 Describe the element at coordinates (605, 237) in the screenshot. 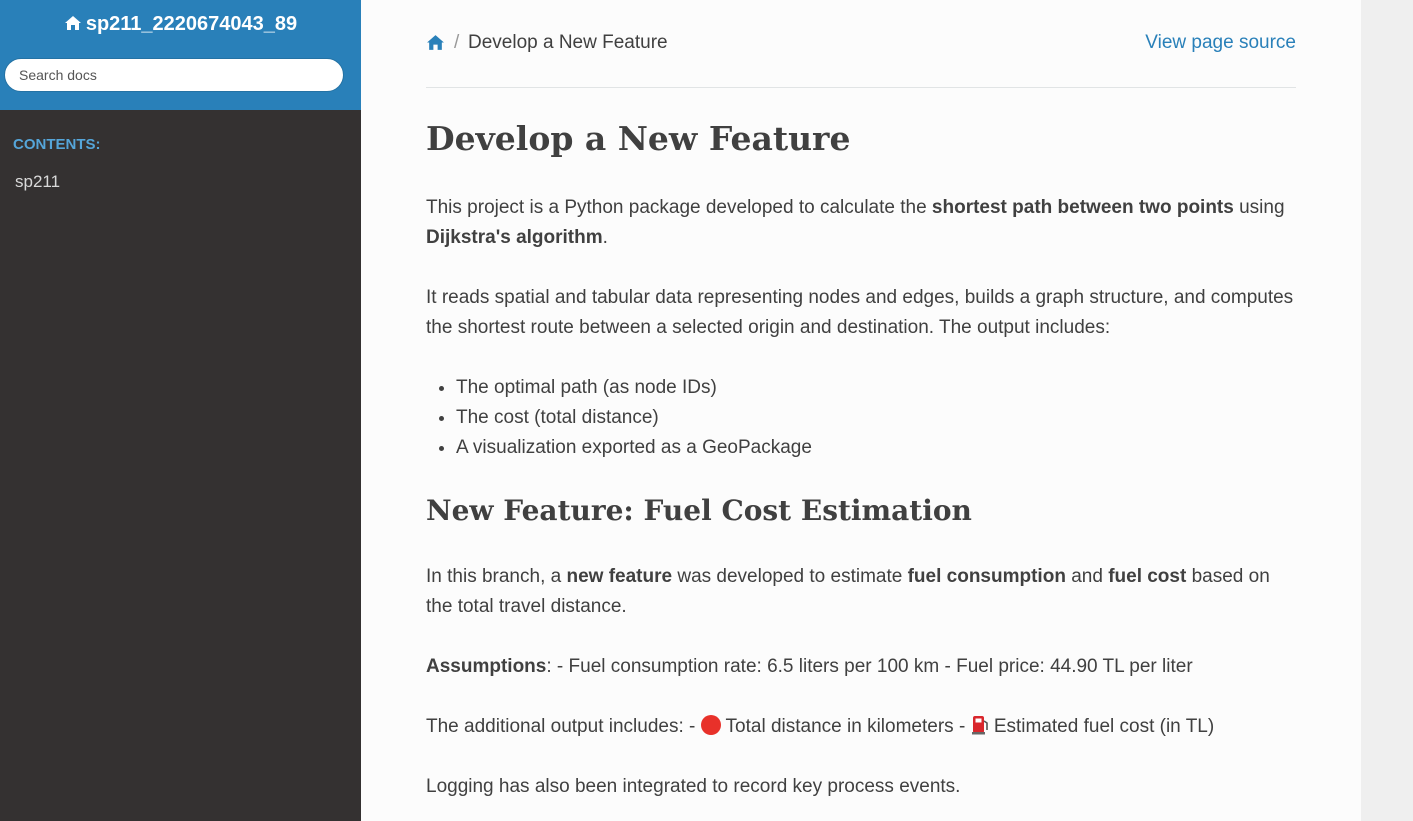

I see `intro-text-end: .` at that location.